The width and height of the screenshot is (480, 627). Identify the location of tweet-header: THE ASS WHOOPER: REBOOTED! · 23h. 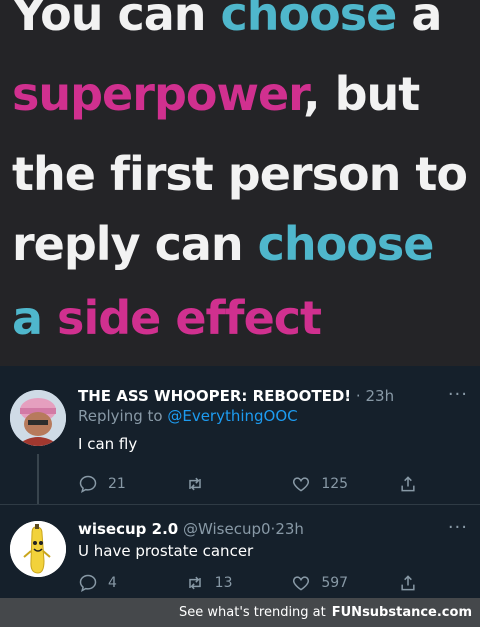
(259, 396).